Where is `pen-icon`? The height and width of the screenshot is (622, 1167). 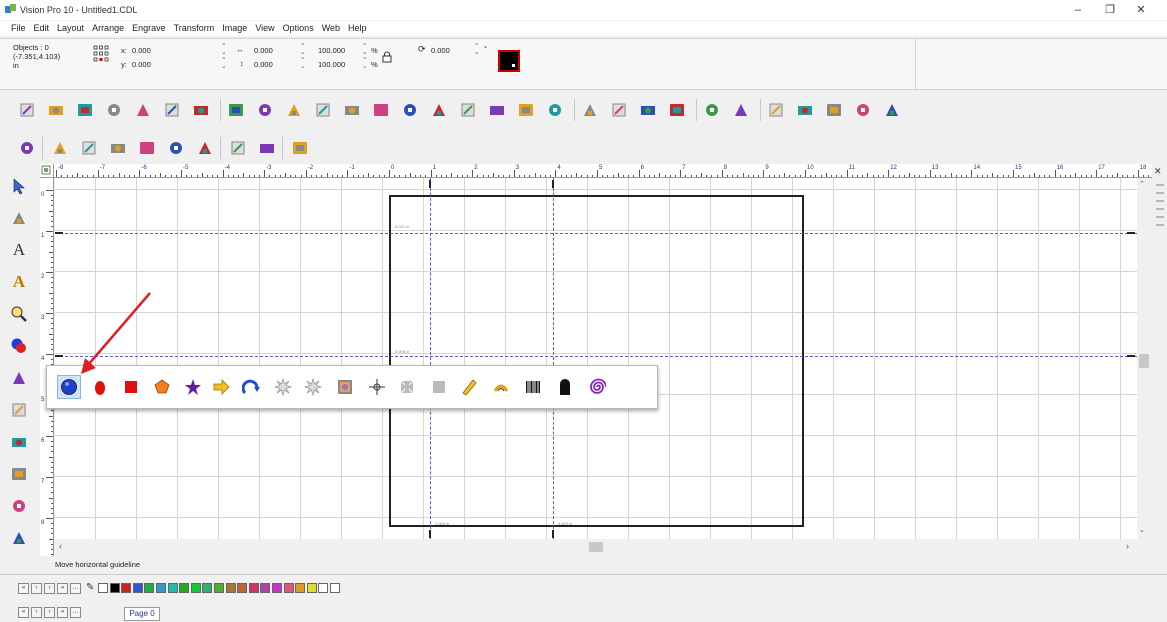
pen-icon is located at coordinates (19, 410).